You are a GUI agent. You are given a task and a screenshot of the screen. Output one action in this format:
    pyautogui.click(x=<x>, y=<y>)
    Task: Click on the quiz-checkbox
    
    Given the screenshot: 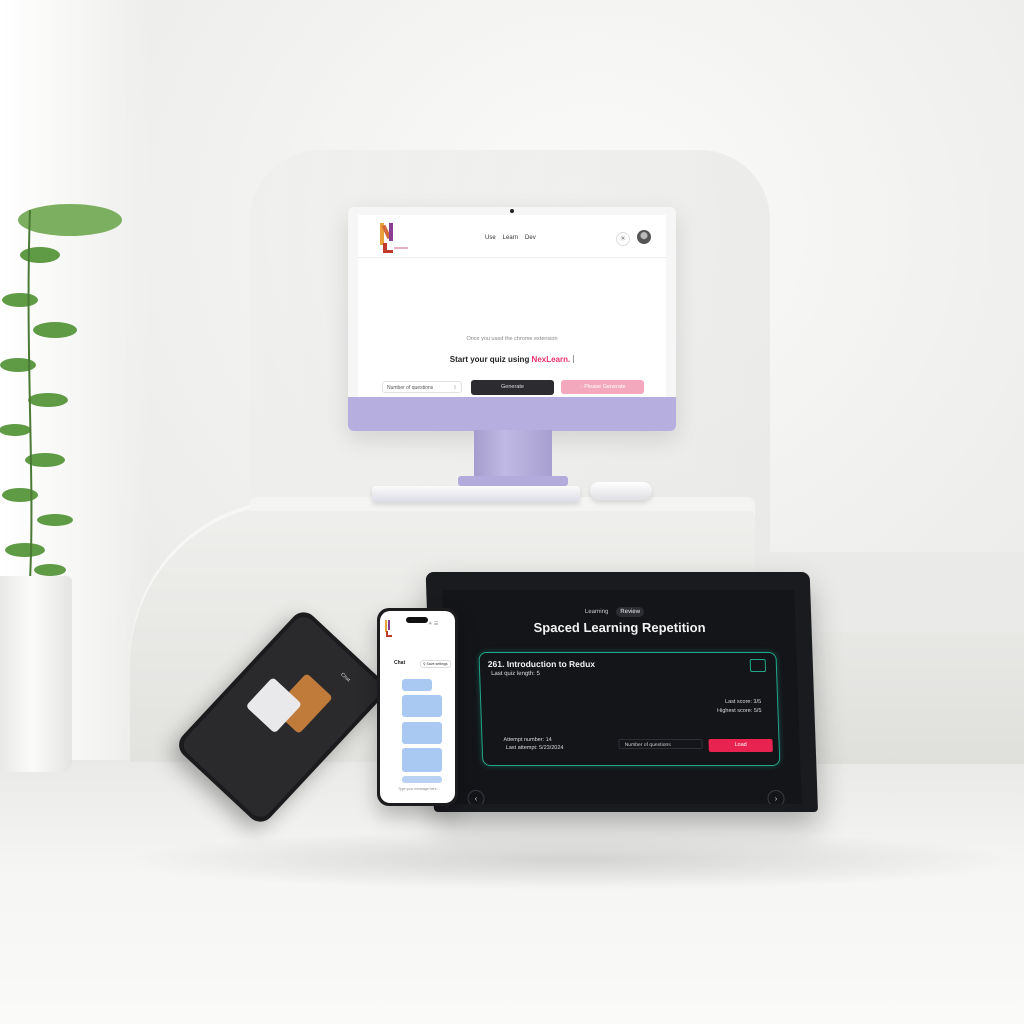 What is the action you would take?
    pyautogui.click(x=758, y=665)
    